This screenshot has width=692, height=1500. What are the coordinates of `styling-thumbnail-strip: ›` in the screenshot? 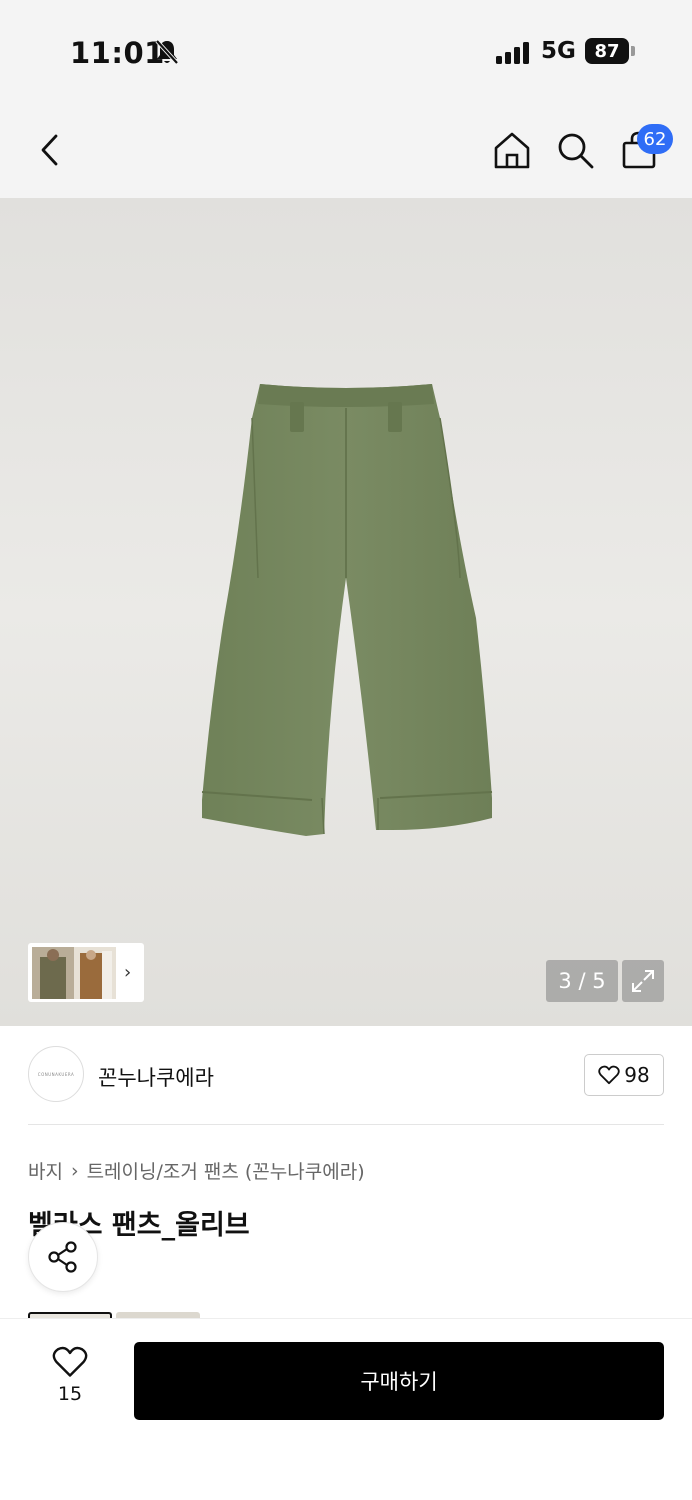 It's located at (86, 972).